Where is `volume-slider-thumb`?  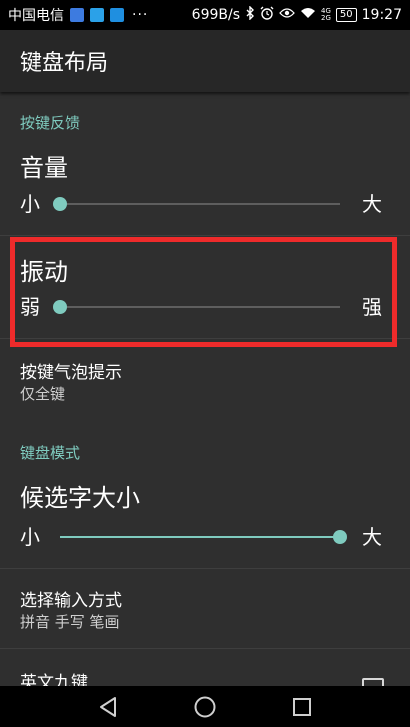 volume-slider-thumb is located at coordinates (60, 204).